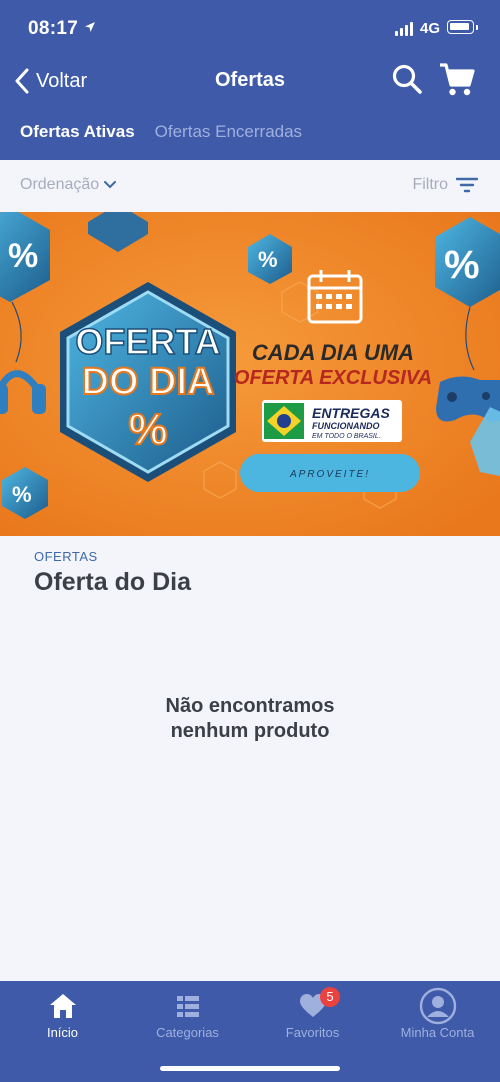 The height and width of the screenshot is (1082, 500). Describe the element at coordinates (53, 28) in the screenshot. I see `status-time: 08:17` at that location.